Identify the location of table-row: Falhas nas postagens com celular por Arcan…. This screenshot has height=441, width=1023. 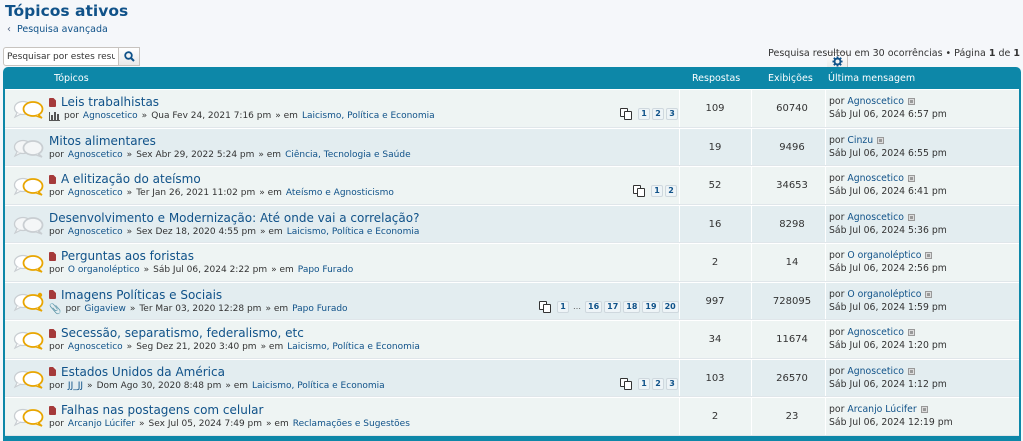
(512, 416).